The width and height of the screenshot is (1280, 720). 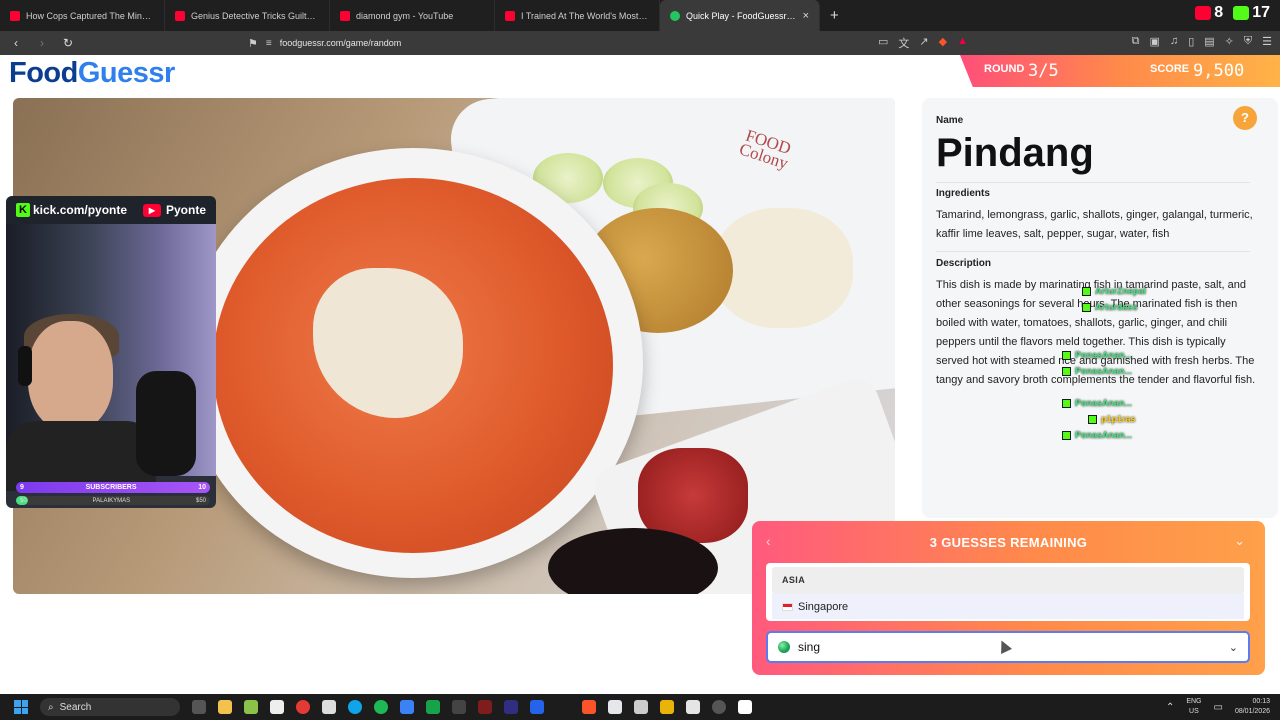 I want to click on subscribers-goal-bar: 9 SUBSCRIBERS 10, so click(x=113, y=487).